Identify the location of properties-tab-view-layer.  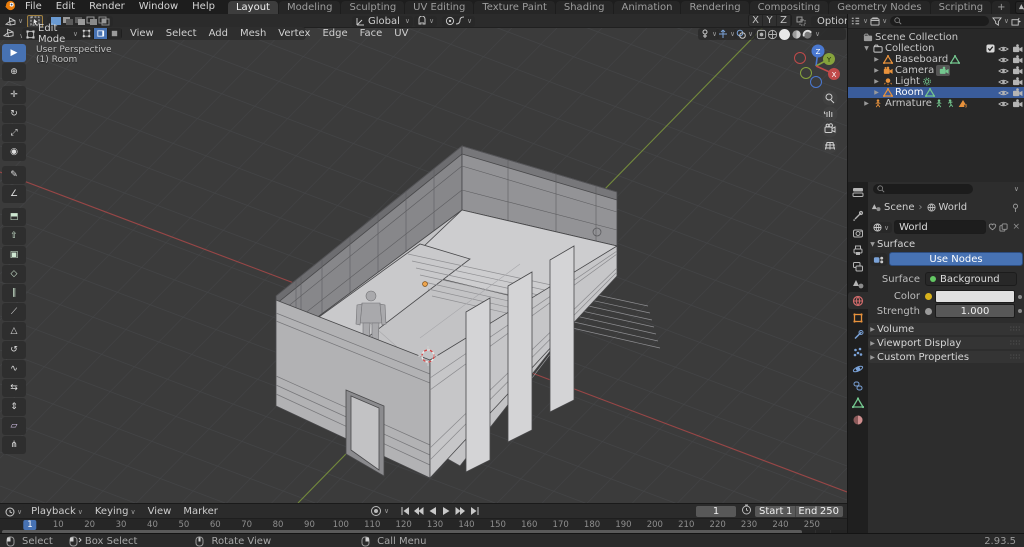
(858, 266).